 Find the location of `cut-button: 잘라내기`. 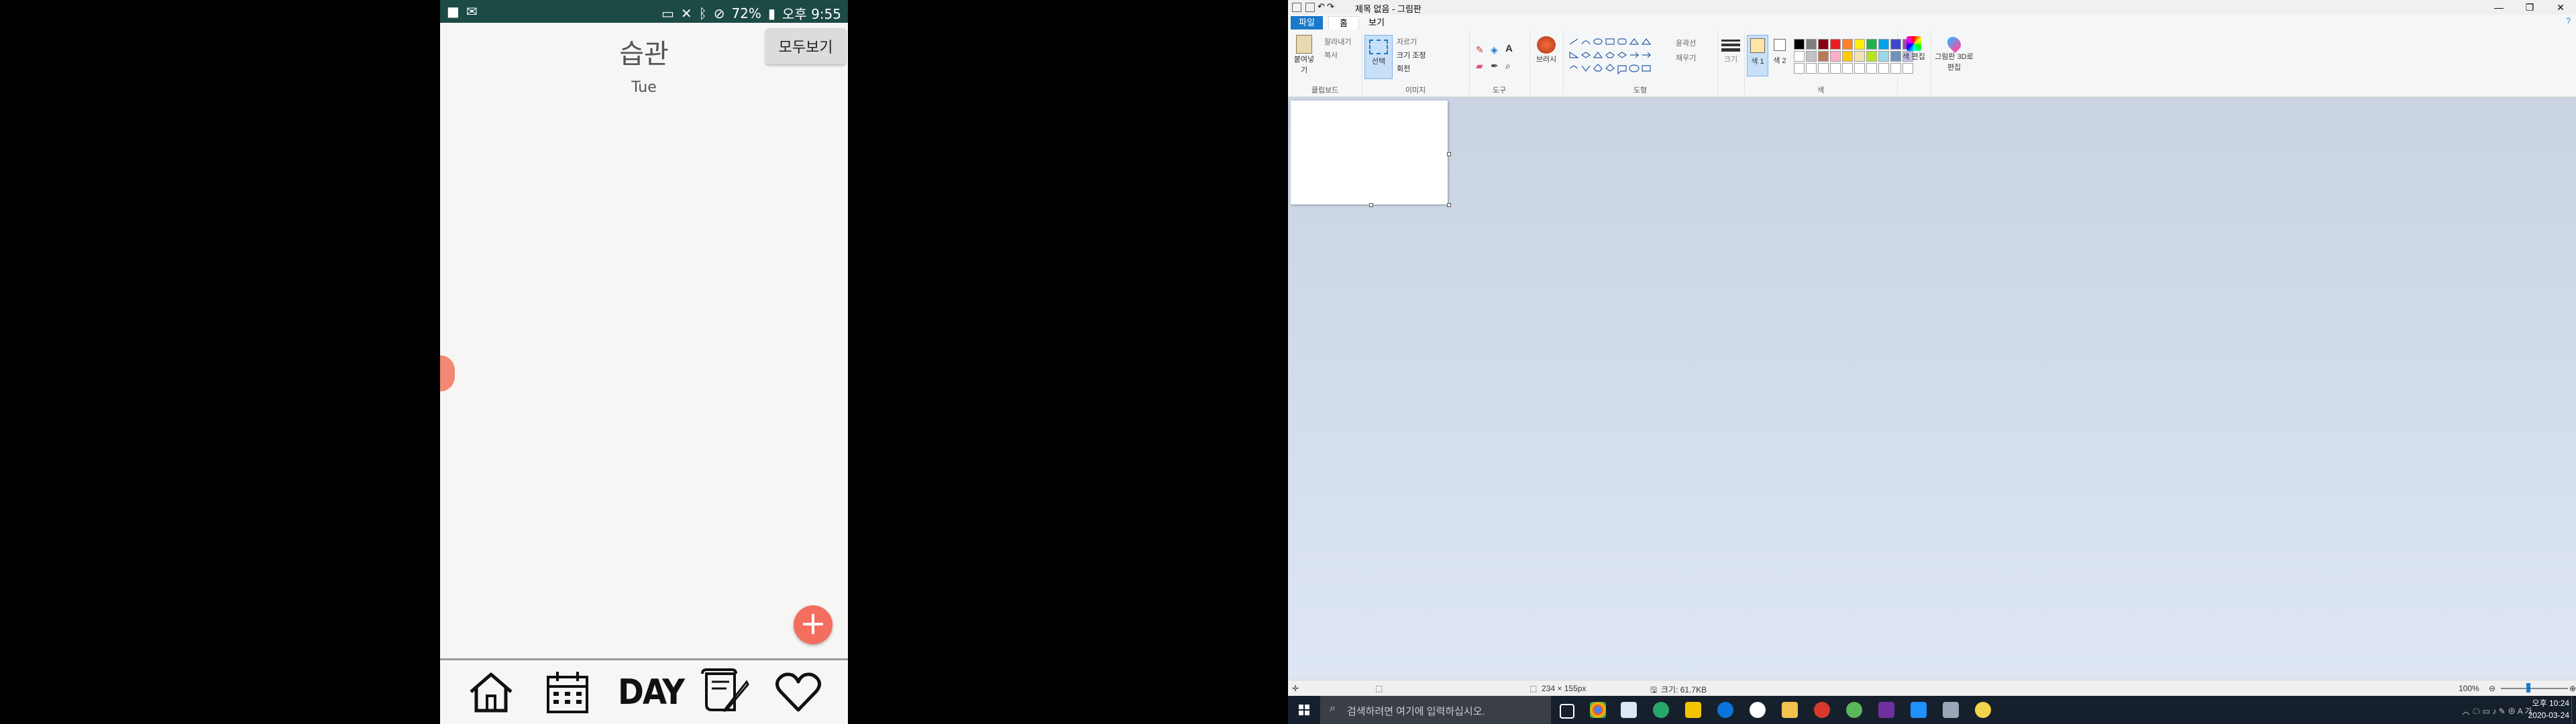

cut-button: 잘라내기 is located at coordinates (1337, 41).